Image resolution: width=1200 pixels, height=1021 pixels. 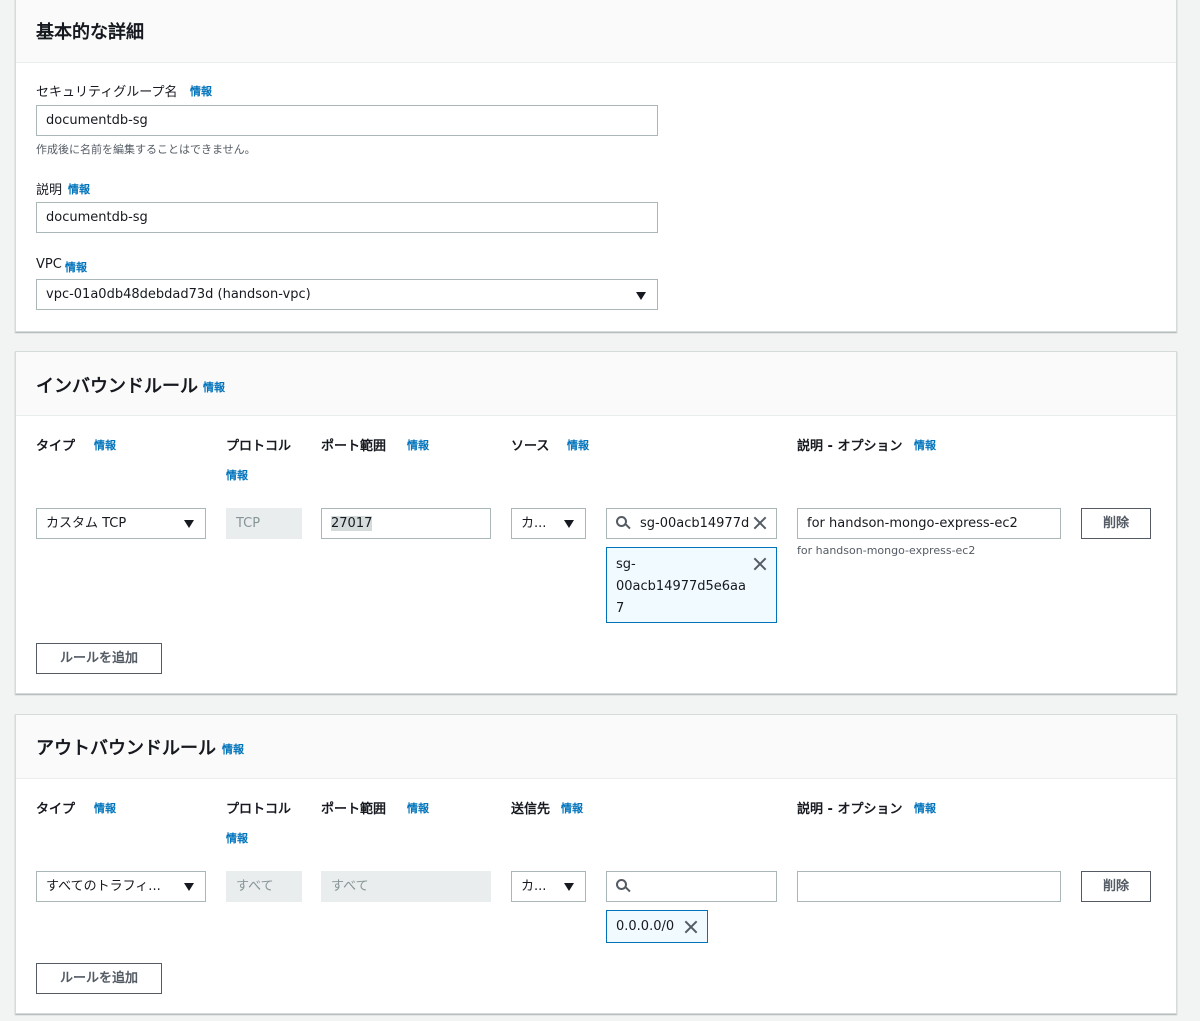 I want to click on sg-name-value: documentdb-sg, so click(x=97, y=120).